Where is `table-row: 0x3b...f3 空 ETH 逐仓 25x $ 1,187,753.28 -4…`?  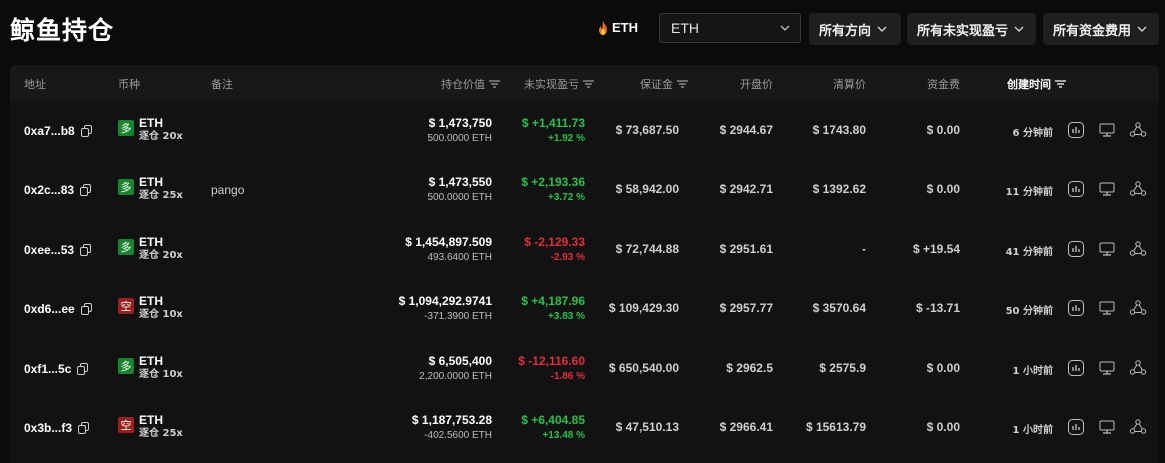
table-row: 0x3b...f3 空 ETH 逐仓 25x $ 1,187,753.28 -4… is located at coordinates (584, 427).